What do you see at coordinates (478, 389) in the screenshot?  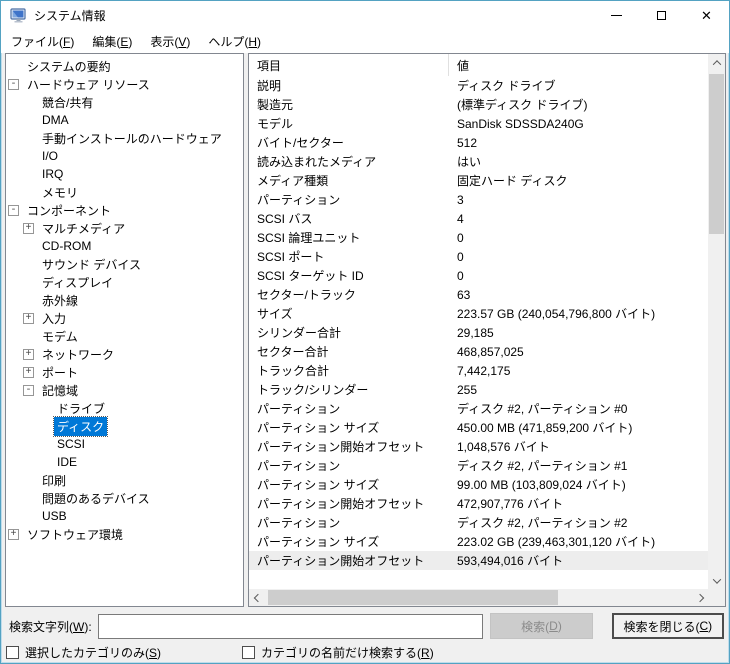 I see `table-row: トラック/シリンダー 255` at bounding box center [478, 389].